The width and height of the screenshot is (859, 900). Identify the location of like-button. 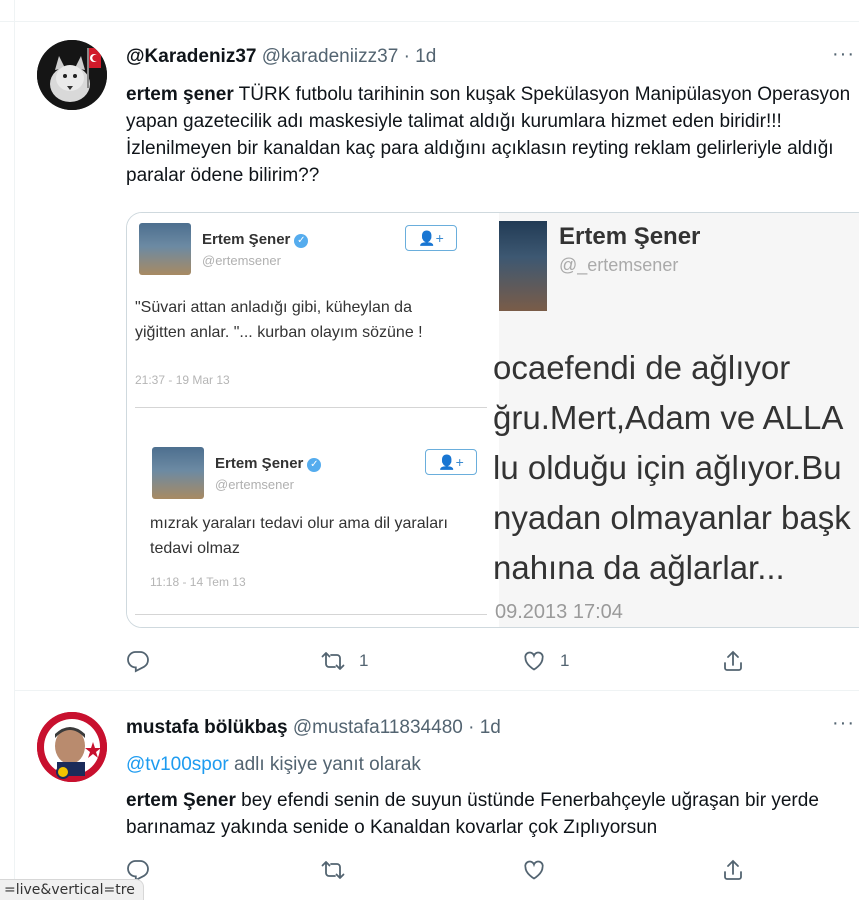
(541, 870).